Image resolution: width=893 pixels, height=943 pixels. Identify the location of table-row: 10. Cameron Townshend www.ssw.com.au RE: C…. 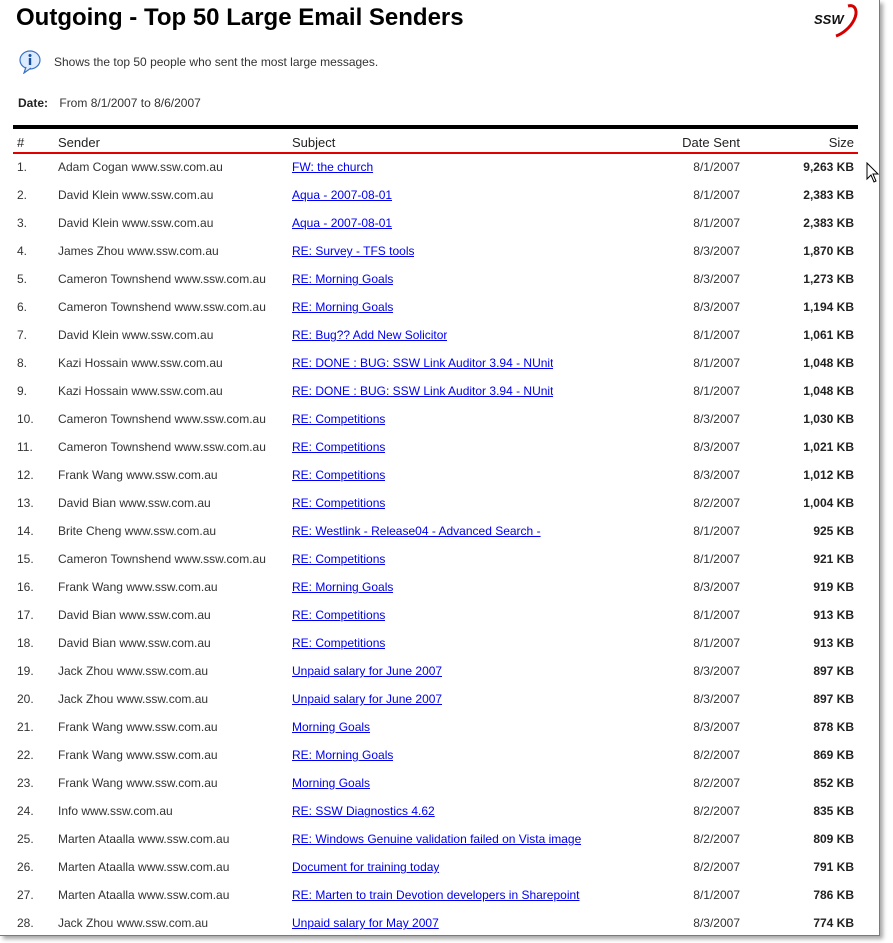
(435, 420).